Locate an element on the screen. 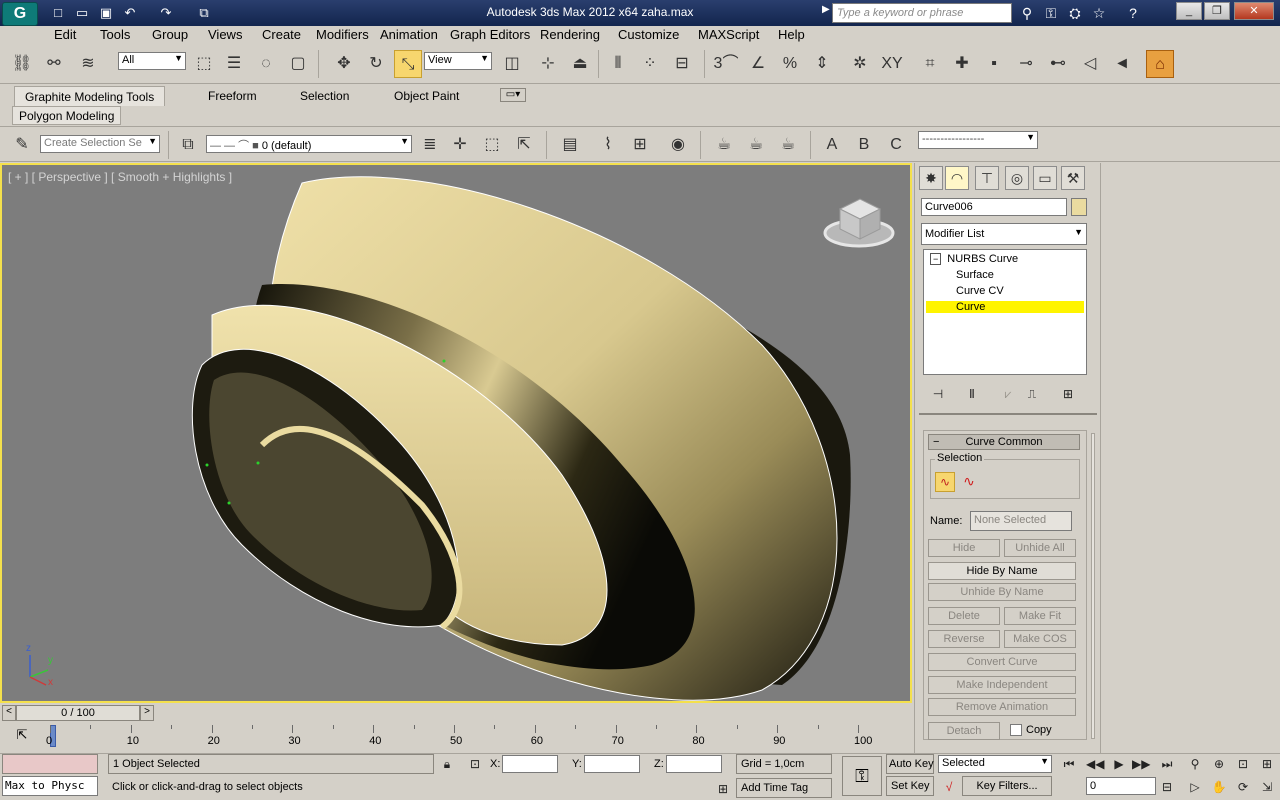 The height and width of the screenshot is (800, 1280). line-style-dropdown: ----------------- ▼ is located at coordinates (978, 140).